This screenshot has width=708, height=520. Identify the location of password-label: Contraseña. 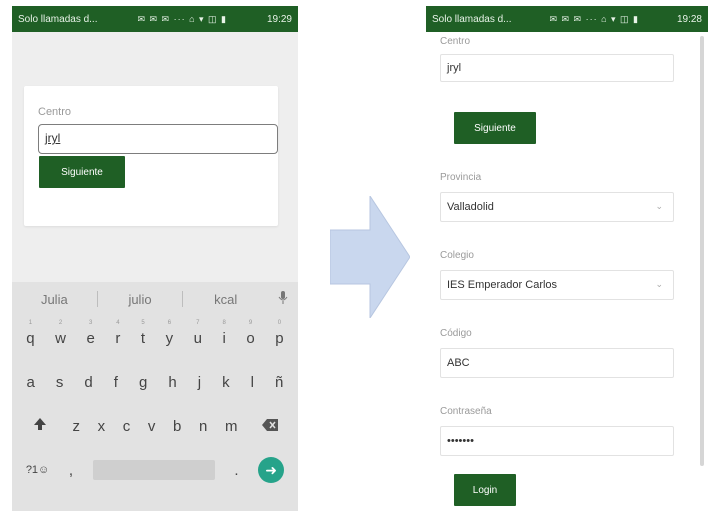
(466, 411).